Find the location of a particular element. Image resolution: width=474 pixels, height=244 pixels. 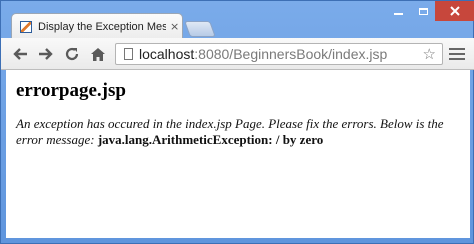

reload-button is located at coordinates (72, 54).